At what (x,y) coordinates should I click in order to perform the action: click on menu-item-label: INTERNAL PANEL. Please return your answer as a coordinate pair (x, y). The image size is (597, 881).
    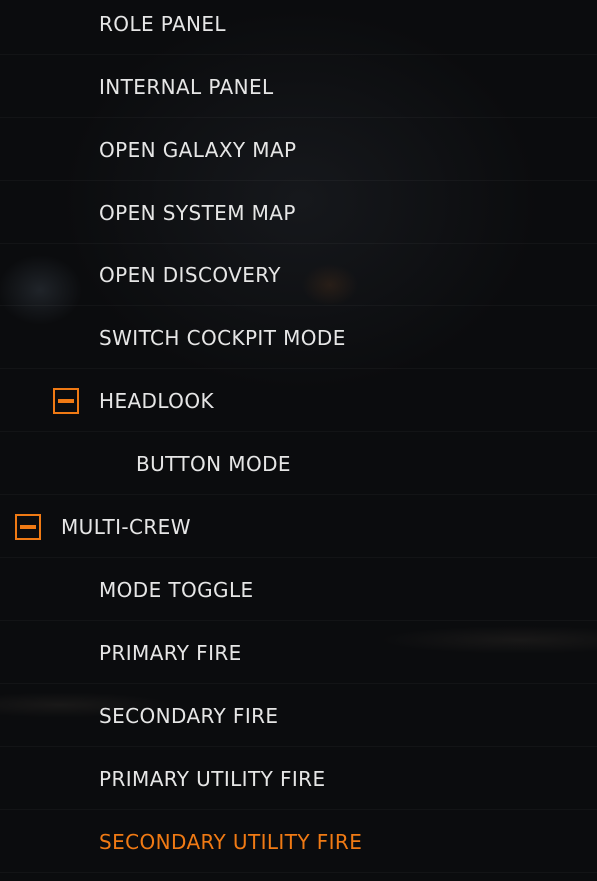
    Looking at the image, I should click on (186, 86).